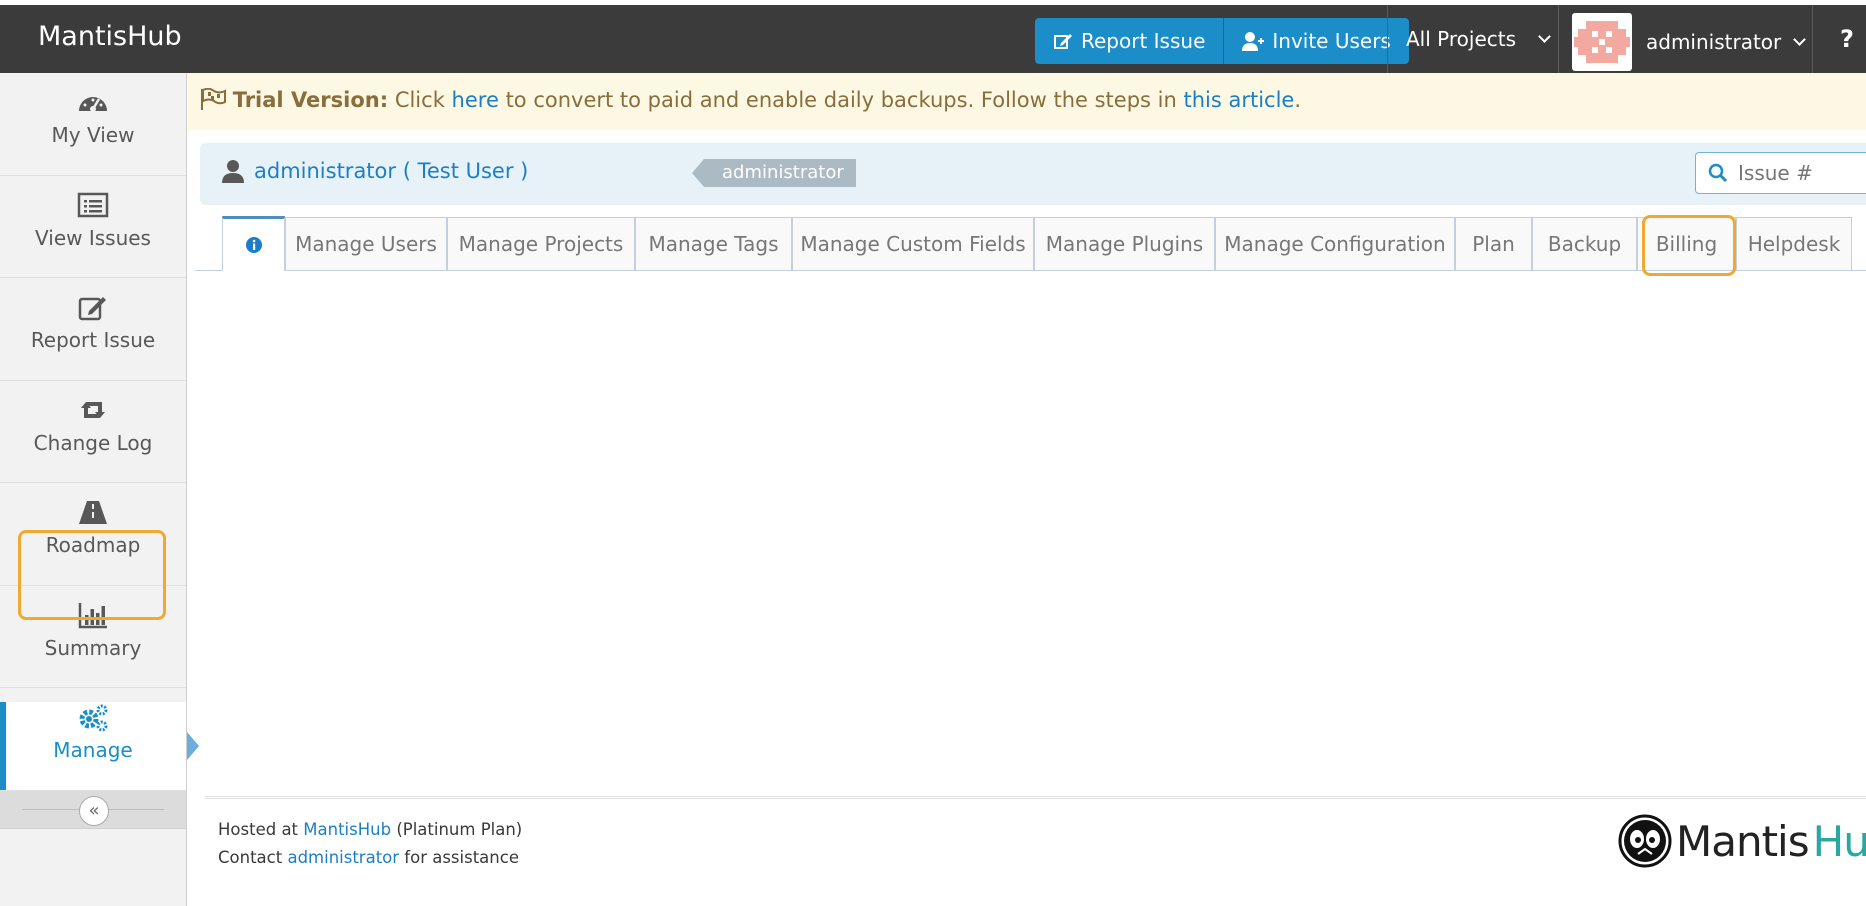 The height and width of the screenshot is (906, 1866). What do you see at coordinates (1794, 243) in the screenshot?
I see `tab-helpdesk: Helpdesk` at bounding box center [1794, 243].